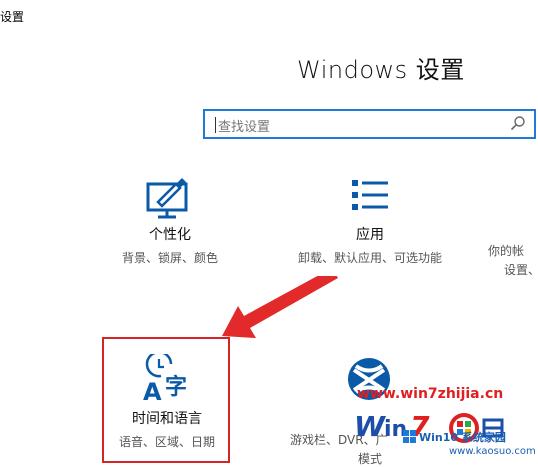  I want to click on highlight-box, so click(166, 400).